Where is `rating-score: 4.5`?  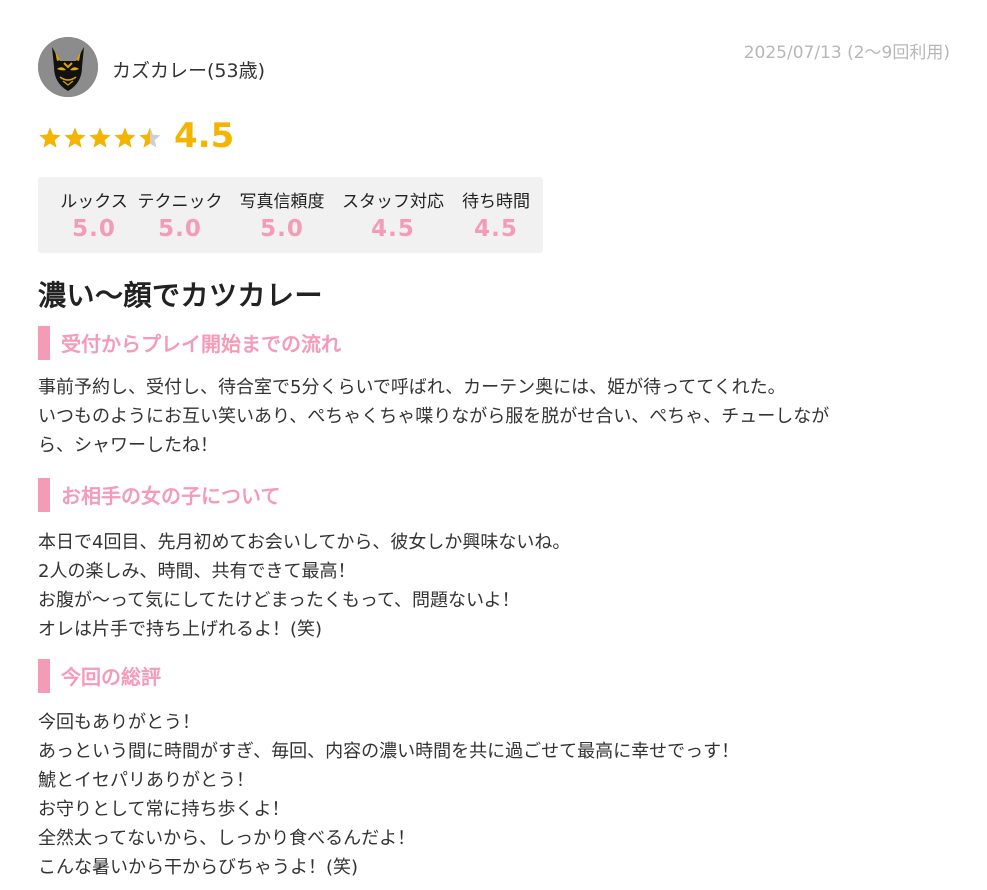 rating-score: 4.5 is located at coordinates (204, 136).